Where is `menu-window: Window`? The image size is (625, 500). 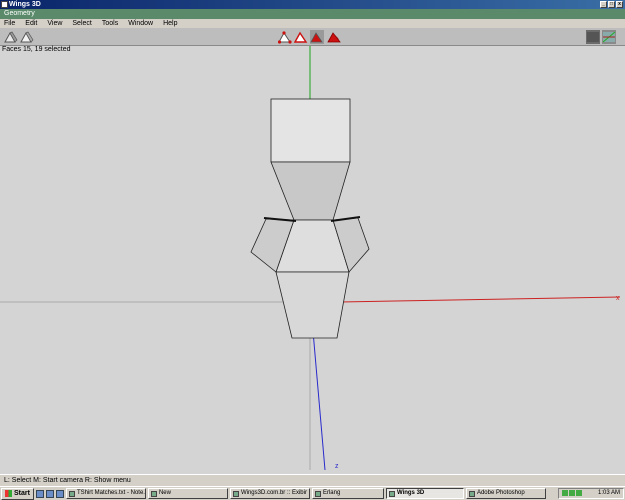
menu-window: Window is located at coordinates (140, 23).